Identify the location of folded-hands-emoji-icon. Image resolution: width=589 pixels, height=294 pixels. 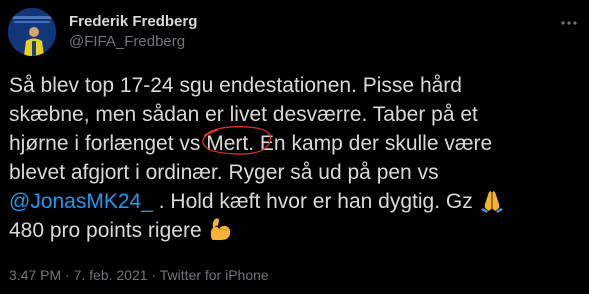
(491, 202).